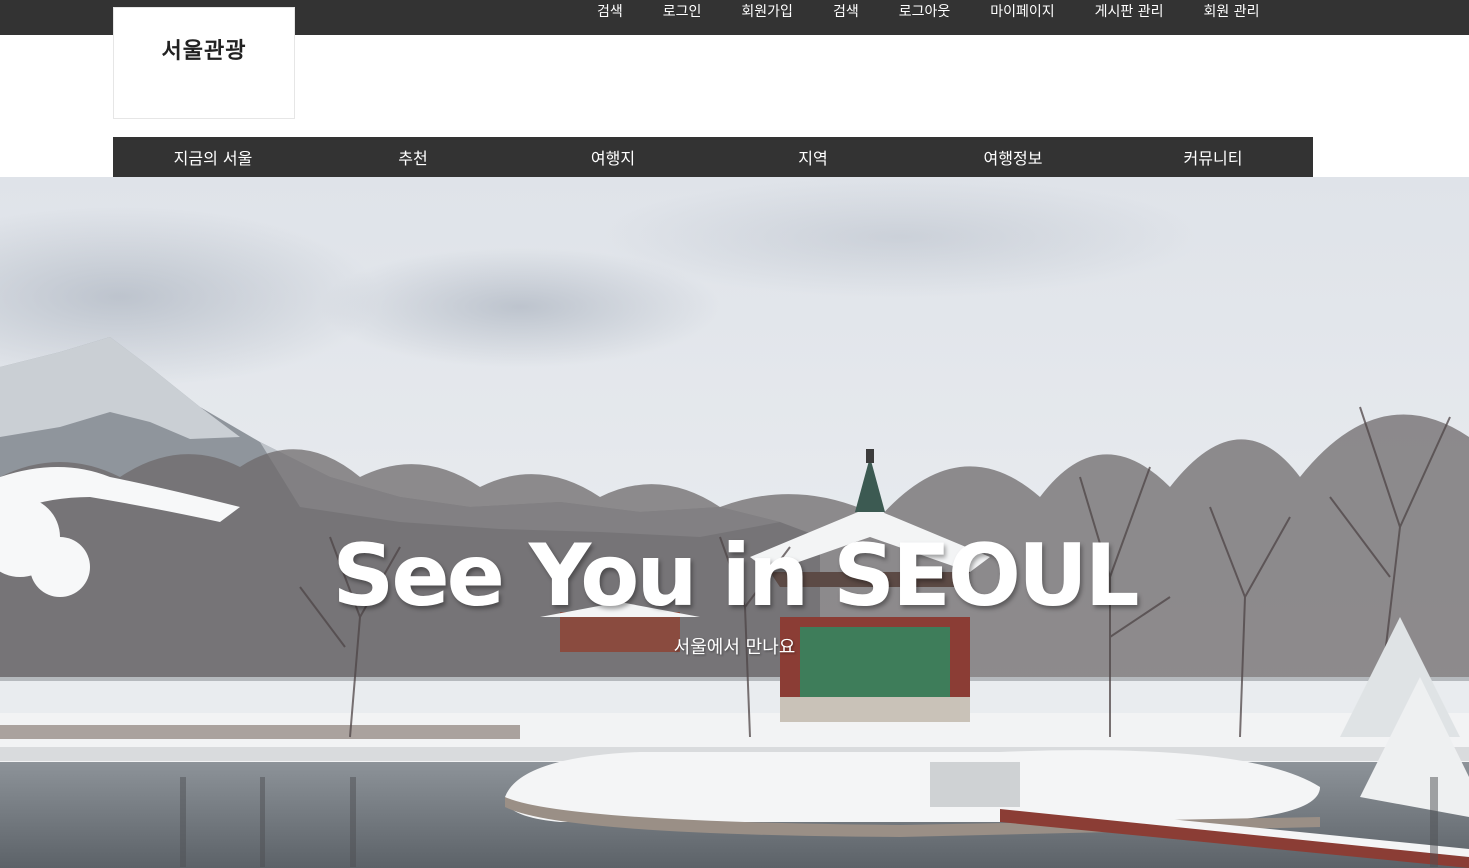 The height and width of the screenshot is (868, 1469). Describe the element at coordinates (610, 11) in the screenshot. I see `util-link-search: 검색` at that location.